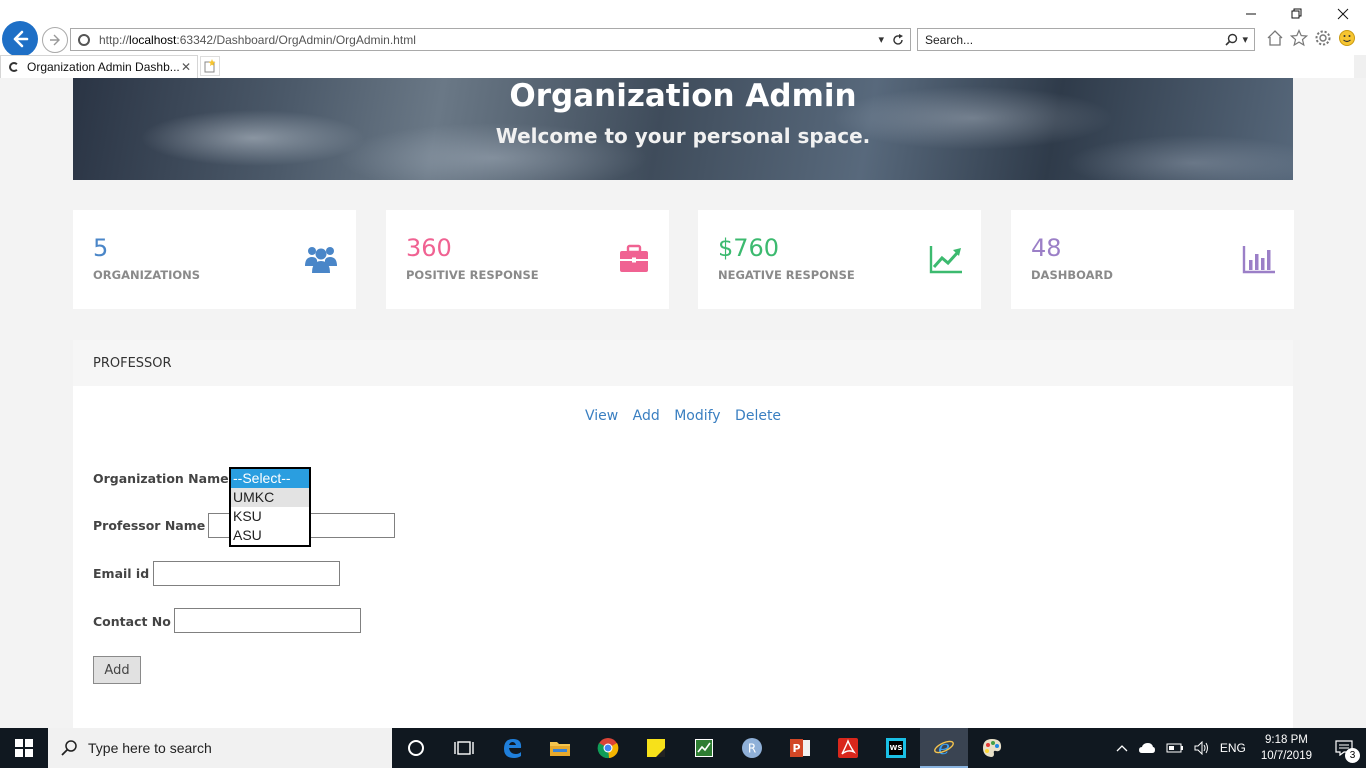 The height and width of the screenshot is (768, 1366). I want to click on minimize-icon, so click(1251, 14).